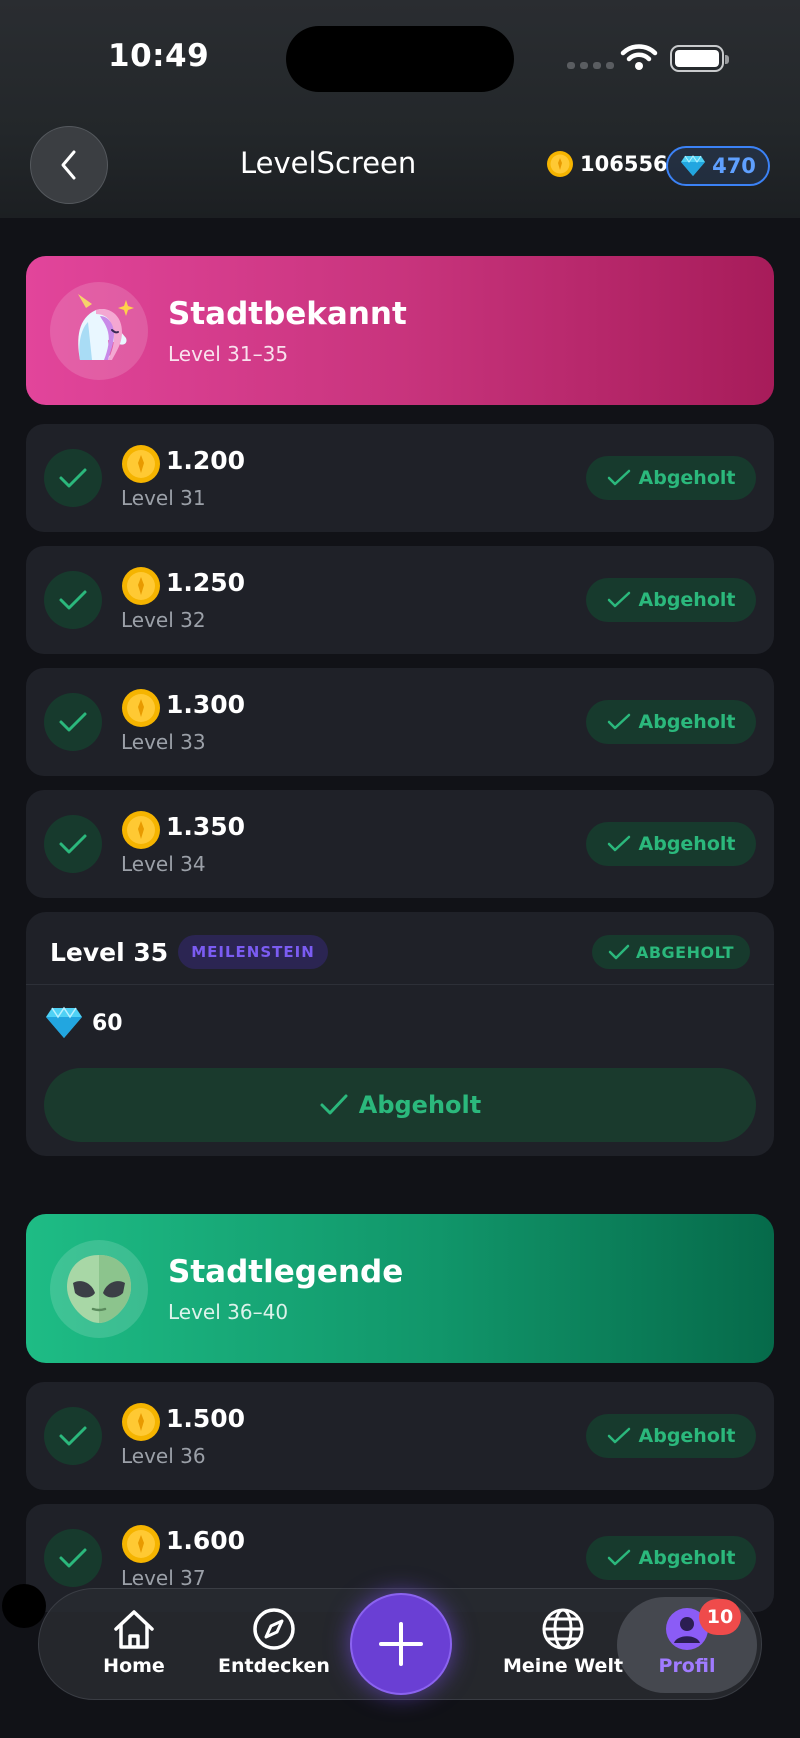  What do you see at coordinates (24, 1606) in the screenshot?
I see `touch-indicator` at bounding box center [24, 1606].